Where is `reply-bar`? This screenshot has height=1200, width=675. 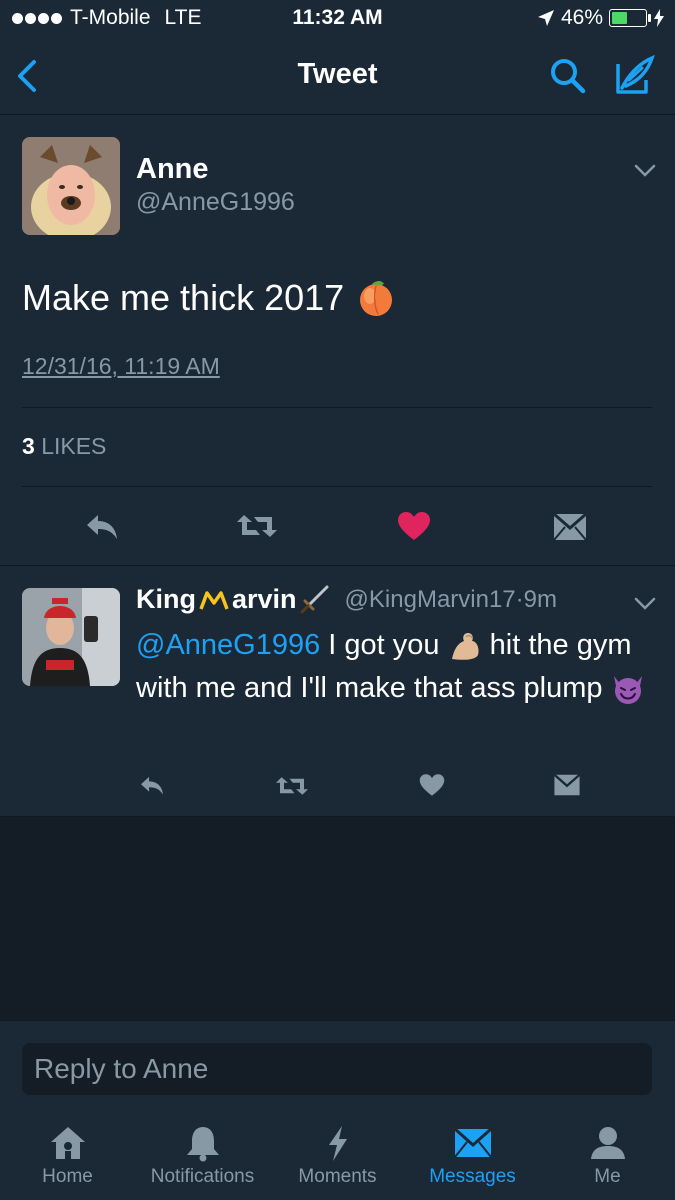
reply-bar is located at coordinates (337, 1067).